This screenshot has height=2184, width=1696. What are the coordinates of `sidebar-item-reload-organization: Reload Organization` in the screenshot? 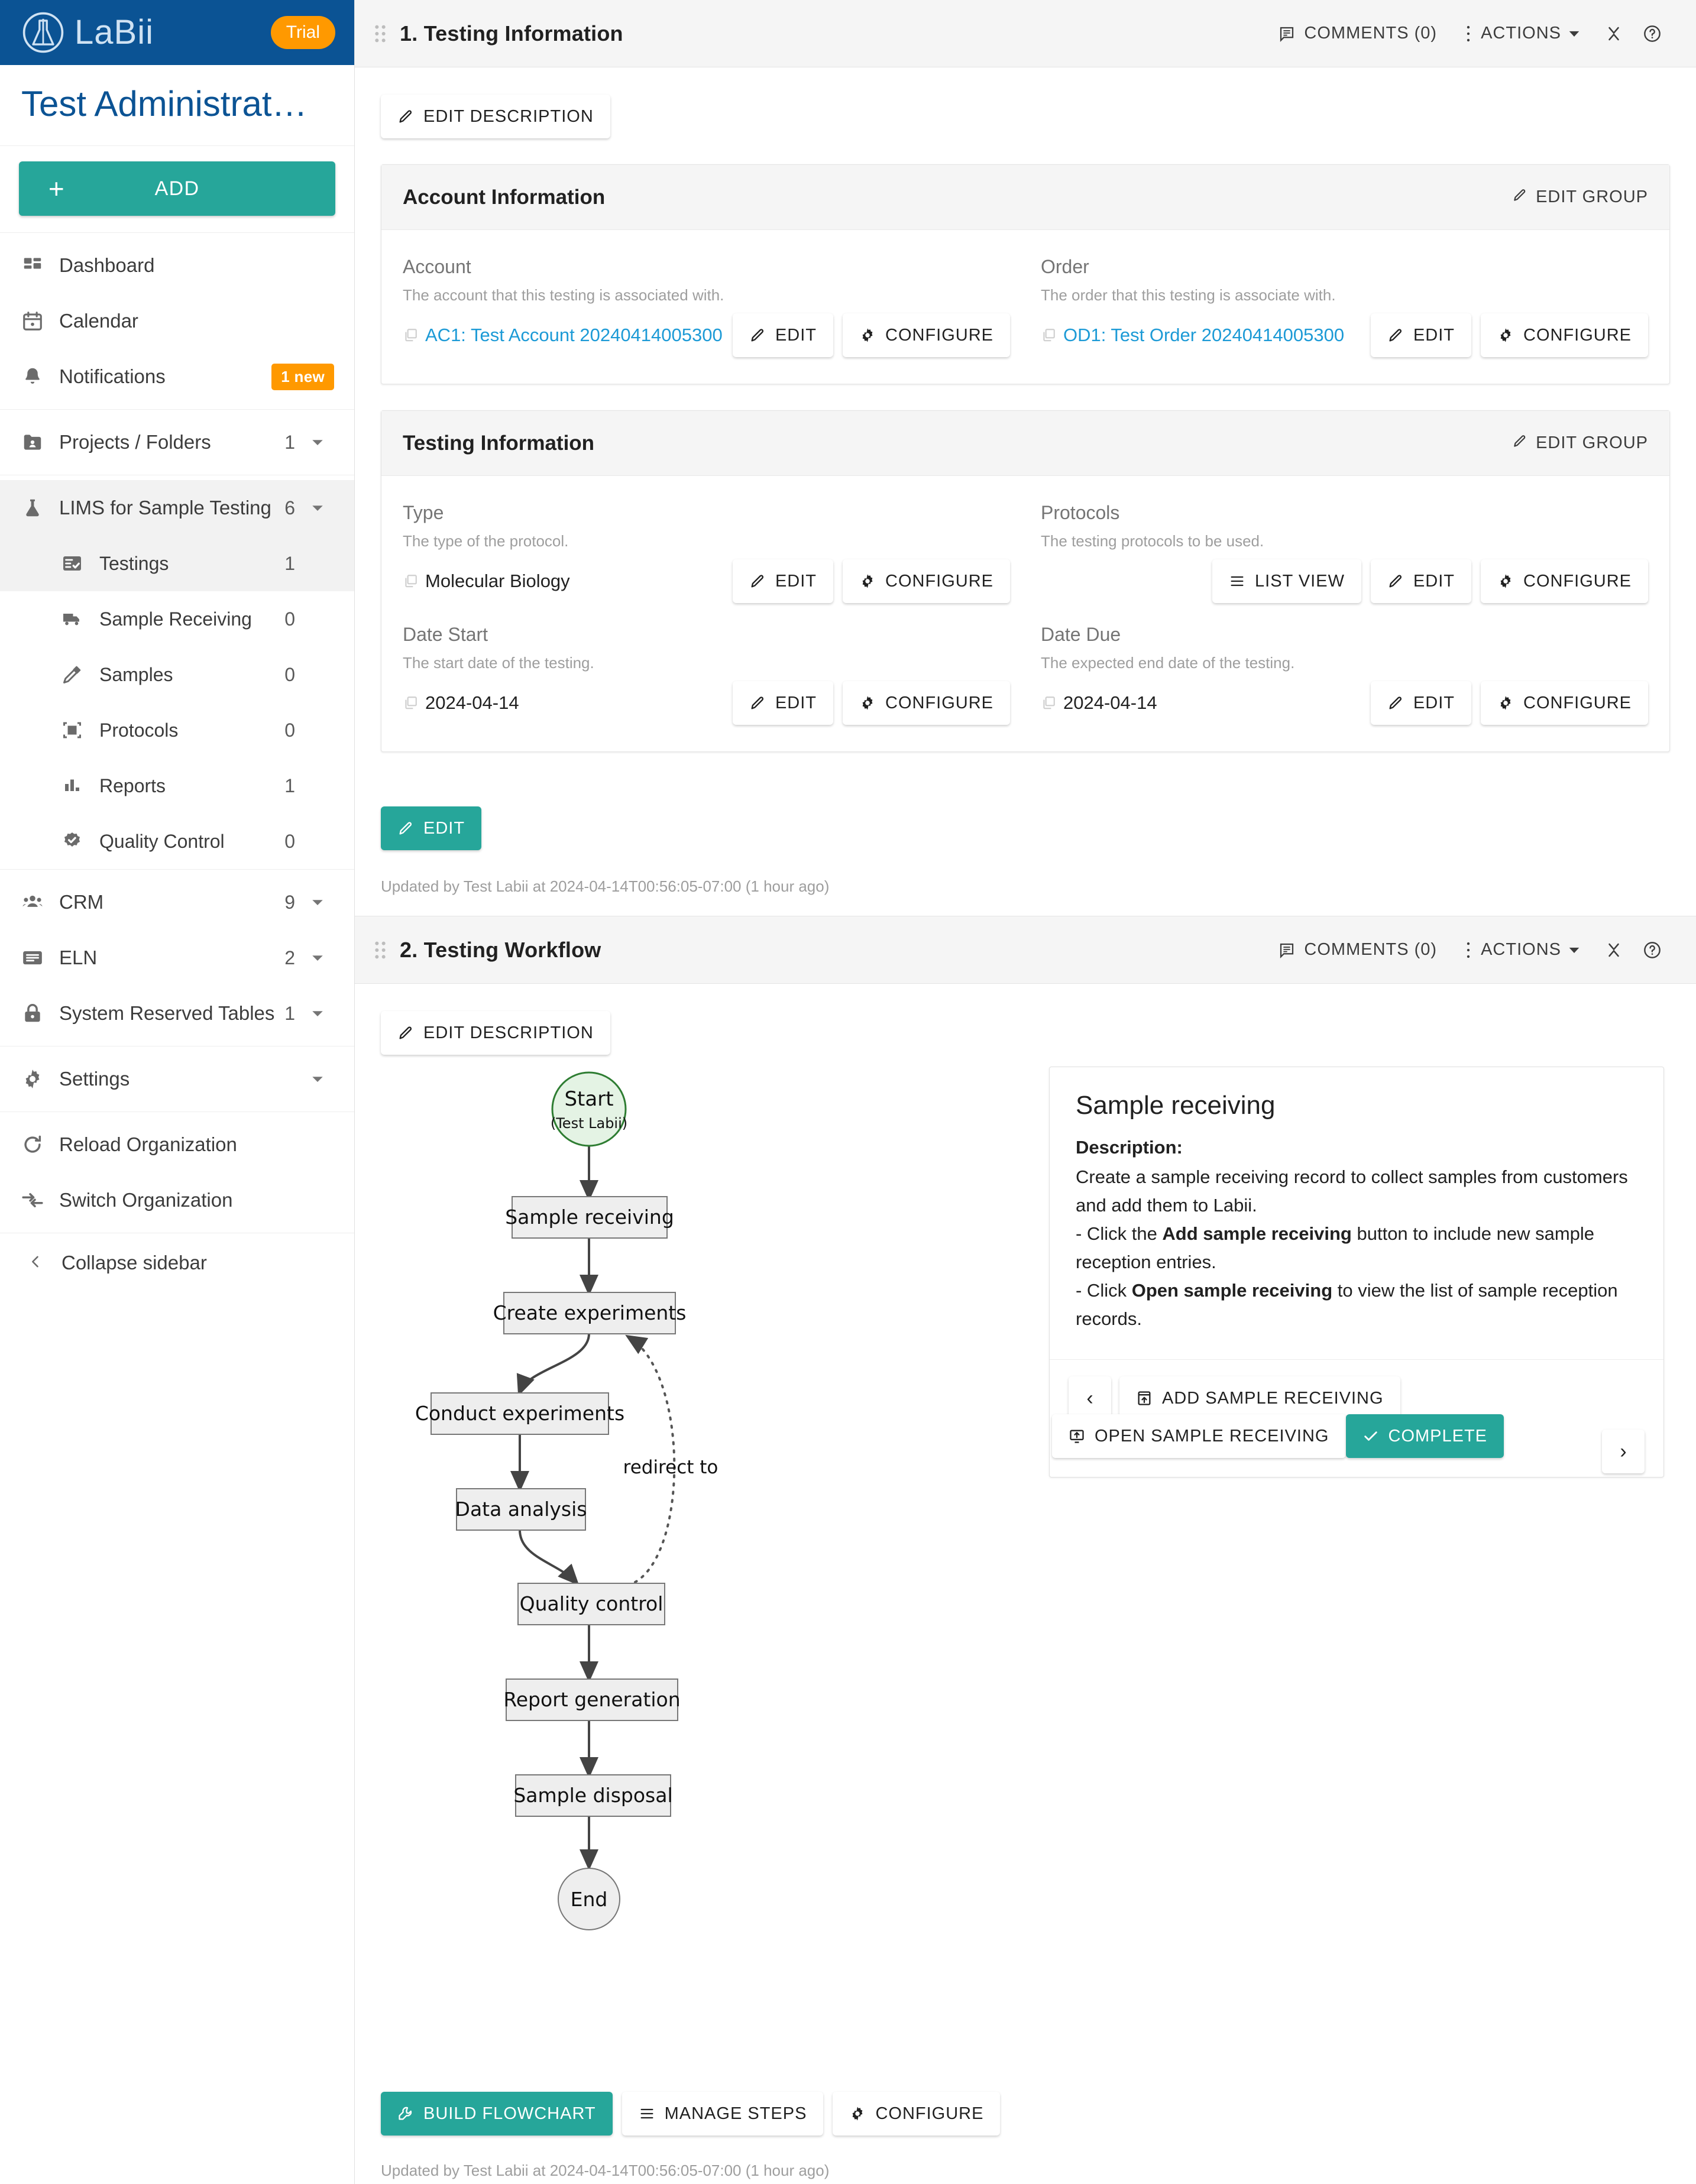 It's located at (177, 1144).